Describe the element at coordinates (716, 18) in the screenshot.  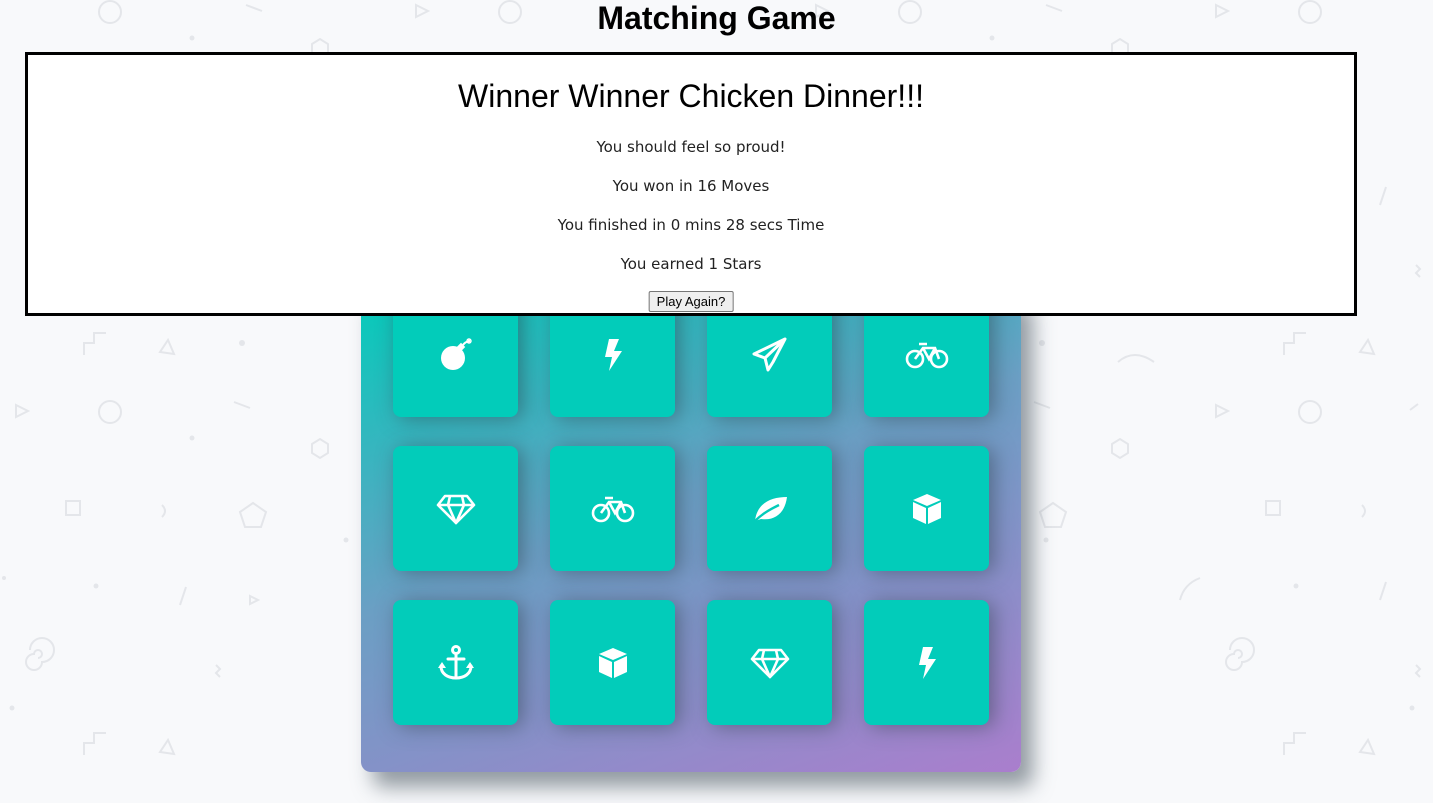
I see `page-title: Matching Game` at that location.